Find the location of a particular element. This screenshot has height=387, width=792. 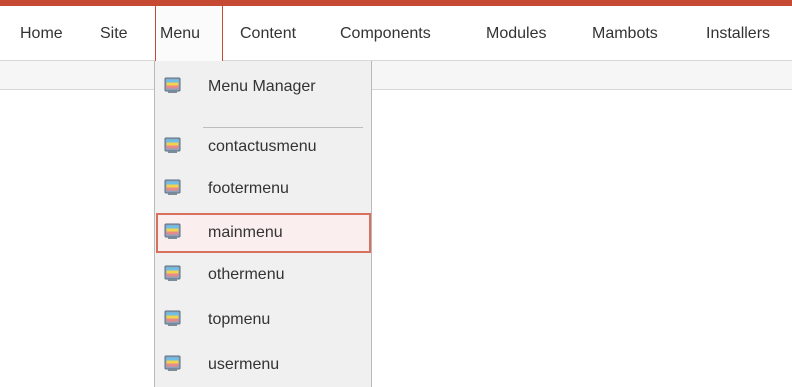

menubar-item-home: Home is located at coordinates (41, 33).